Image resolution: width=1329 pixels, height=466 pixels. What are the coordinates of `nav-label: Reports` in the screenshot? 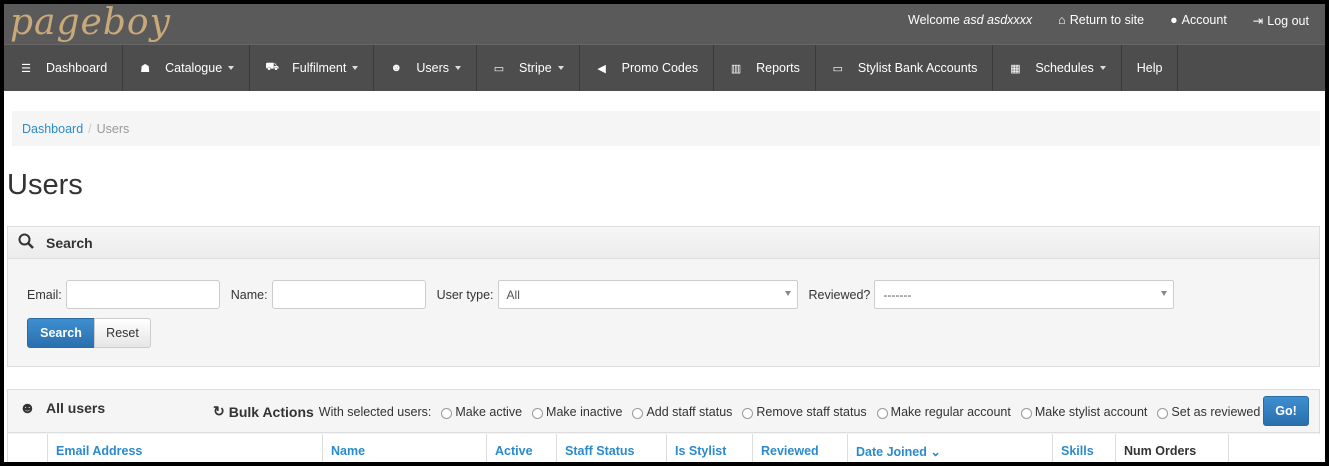 It's located at (778, 68).